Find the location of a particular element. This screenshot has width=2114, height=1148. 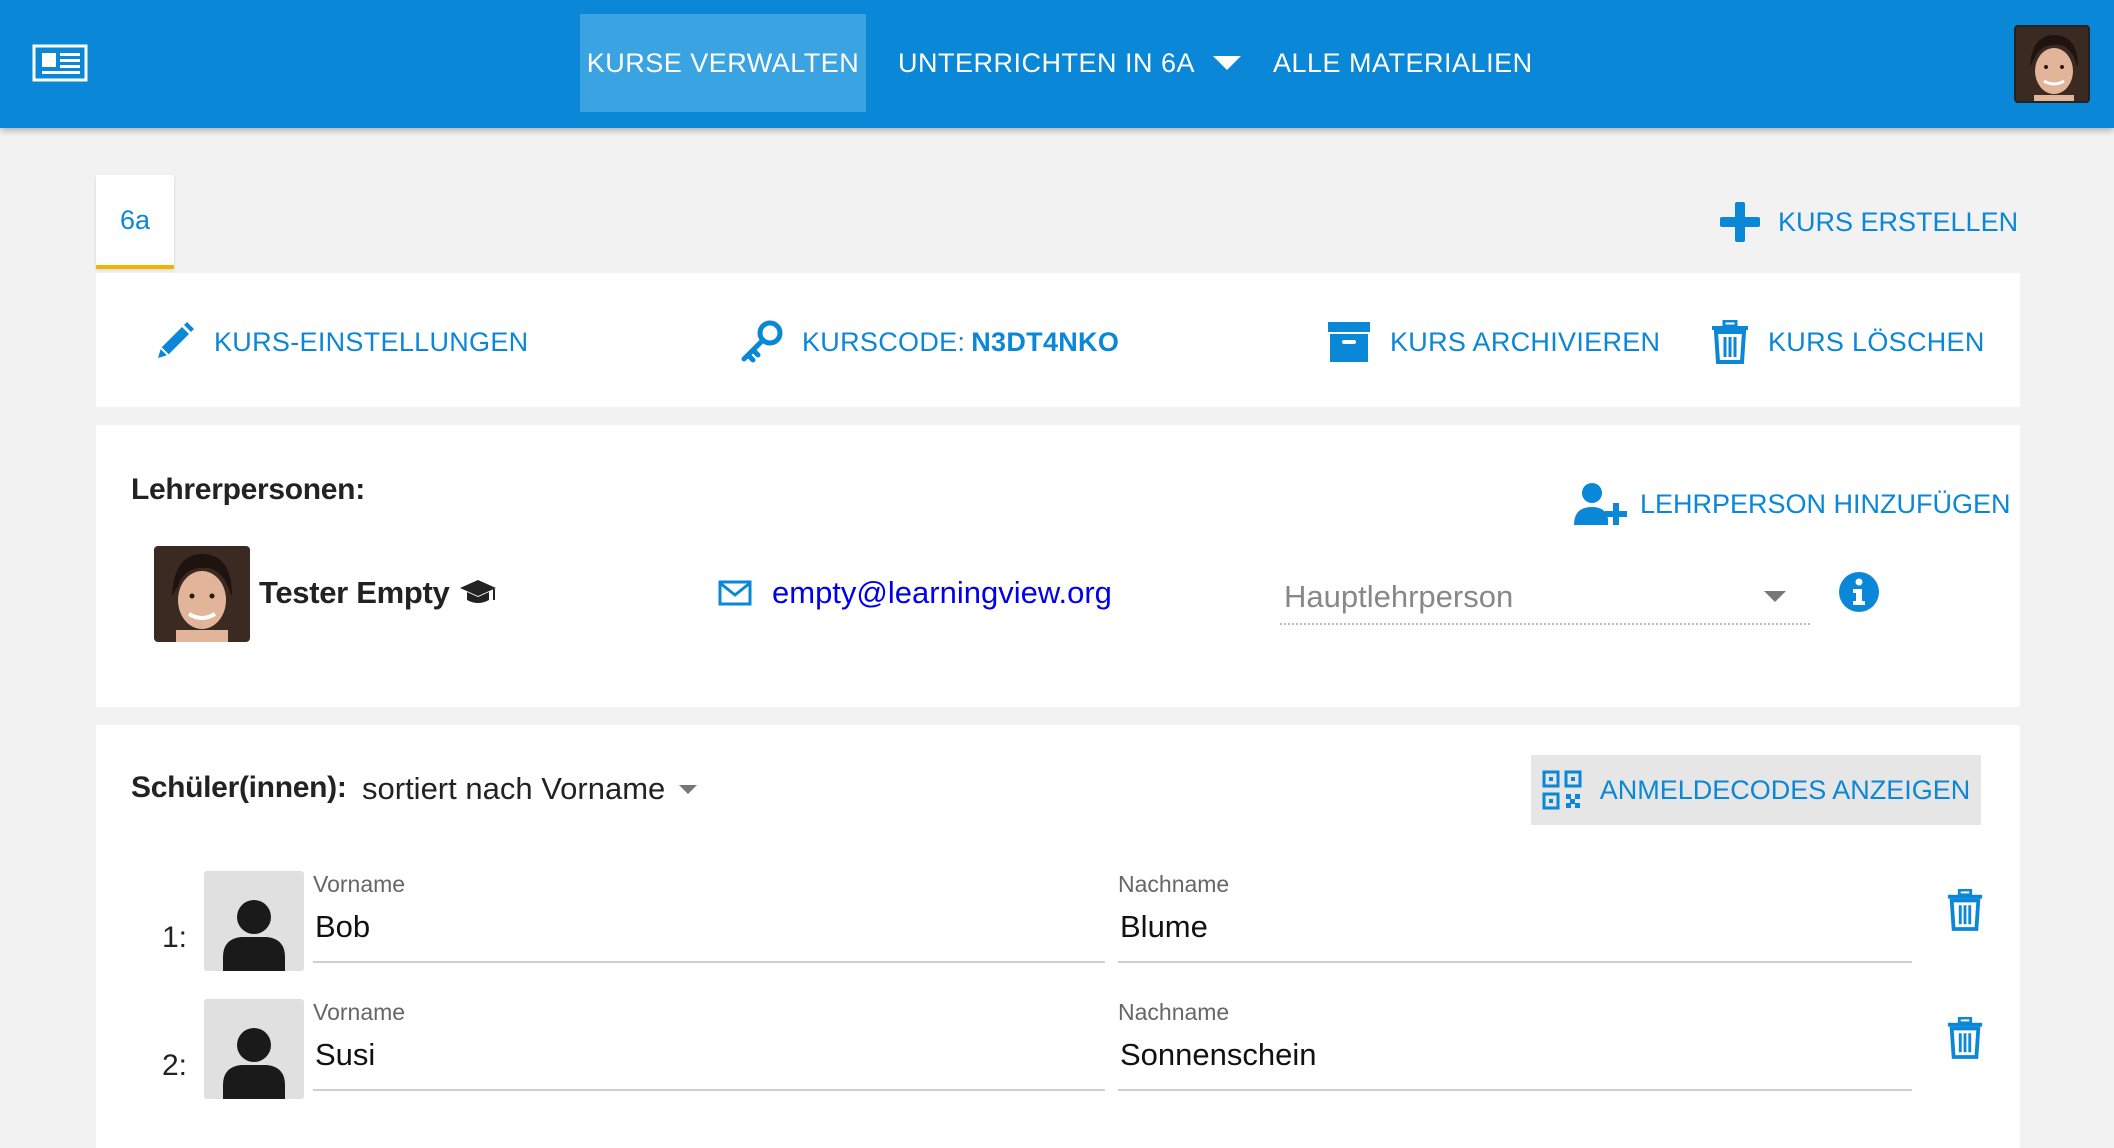

add-teacher-button: LEHRPERSON HINZUFÜGEN is located at coordinates (1791, 504).